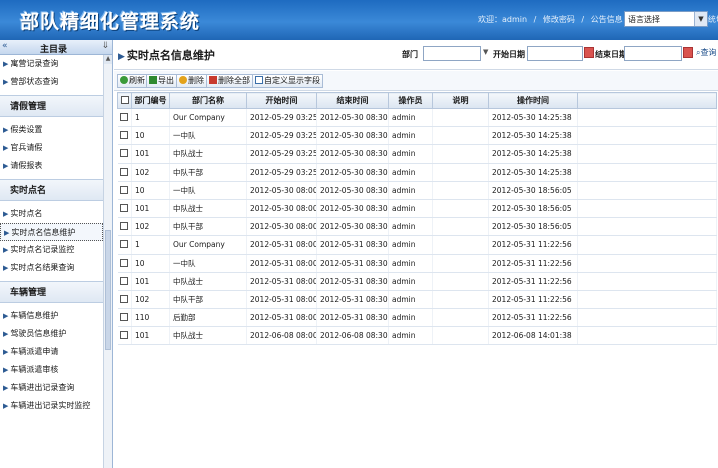 The image size is (718, 468). What do you see at coordinates (287, 81) in the screenshot?
I see `custom-fields-button: 自定义显示字段` at bounding box center [287, 81].